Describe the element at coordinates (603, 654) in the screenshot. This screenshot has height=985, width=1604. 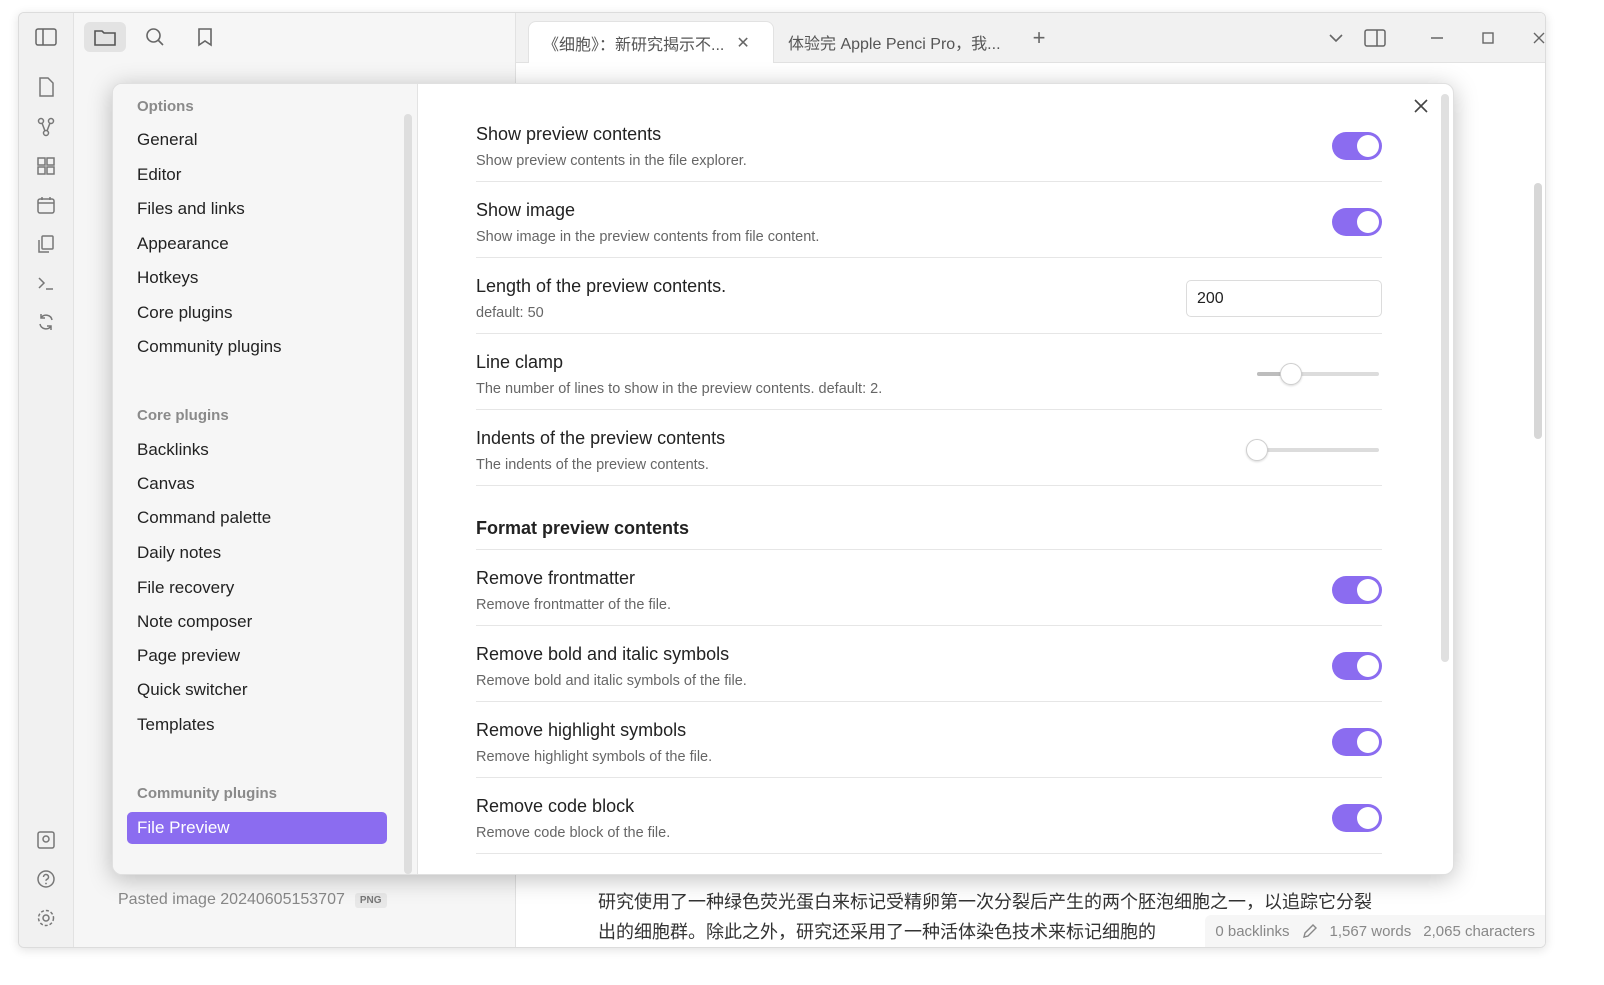
I see `setting-name: Remove bold and italic symbols` at that location.